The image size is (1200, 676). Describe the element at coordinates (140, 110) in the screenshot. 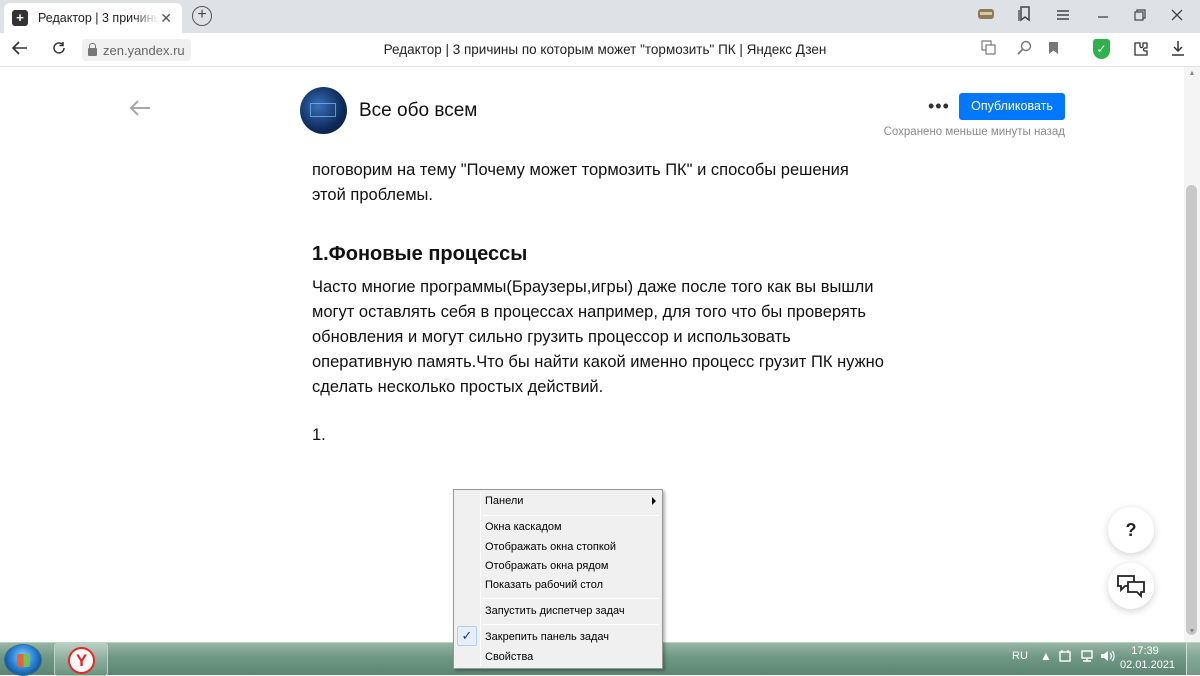

I see `editor-back-icon` at that location.